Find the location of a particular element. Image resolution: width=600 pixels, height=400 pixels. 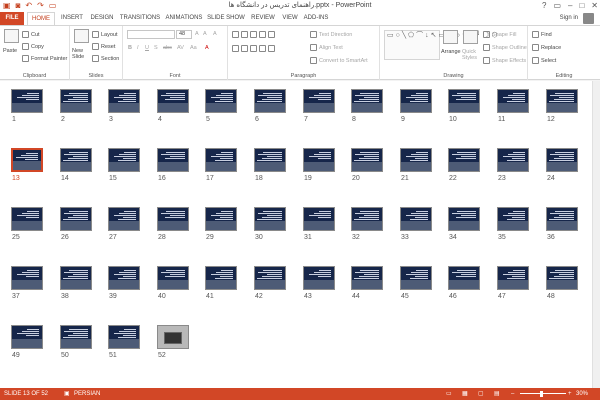

new-slide-icon is located at coordinates (81, 36).